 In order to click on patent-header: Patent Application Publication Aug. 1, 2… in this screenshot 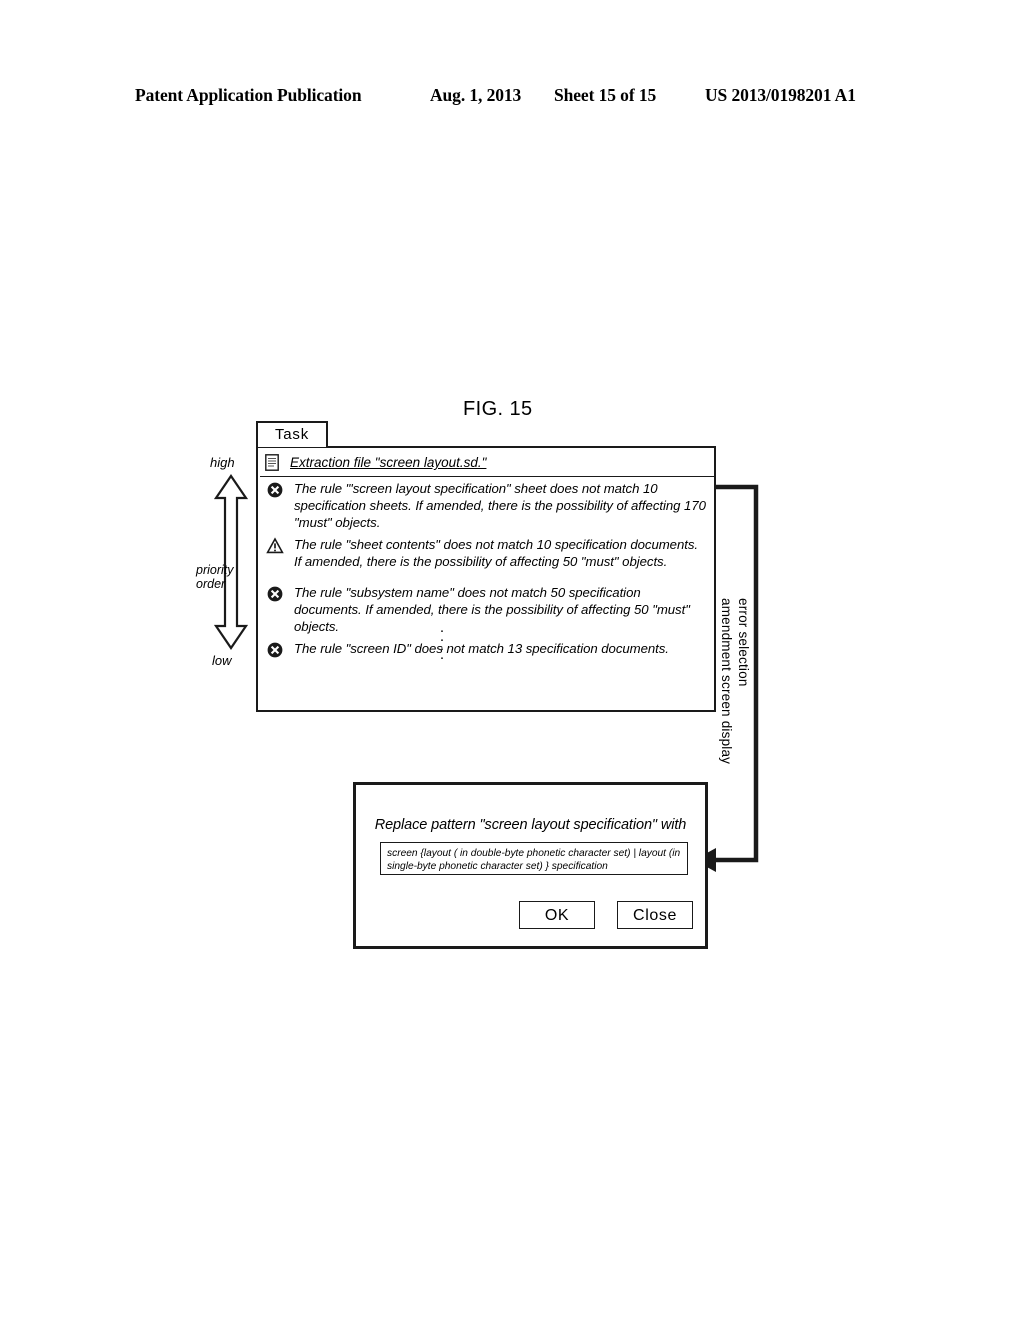, I will do `click(515, 98)`.